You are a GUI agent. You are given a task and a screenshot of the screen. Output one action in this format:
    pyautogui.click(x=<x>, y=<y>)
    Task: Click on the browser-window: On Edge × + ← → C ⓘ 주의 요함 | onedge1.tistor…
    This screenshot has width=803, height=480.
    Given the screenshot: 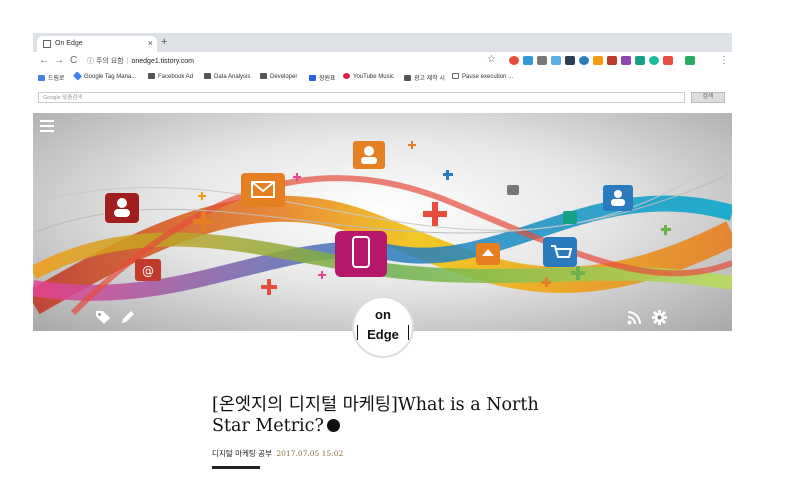 What is the action you would take?
    pyautogui.click(x=382, y=73)
    